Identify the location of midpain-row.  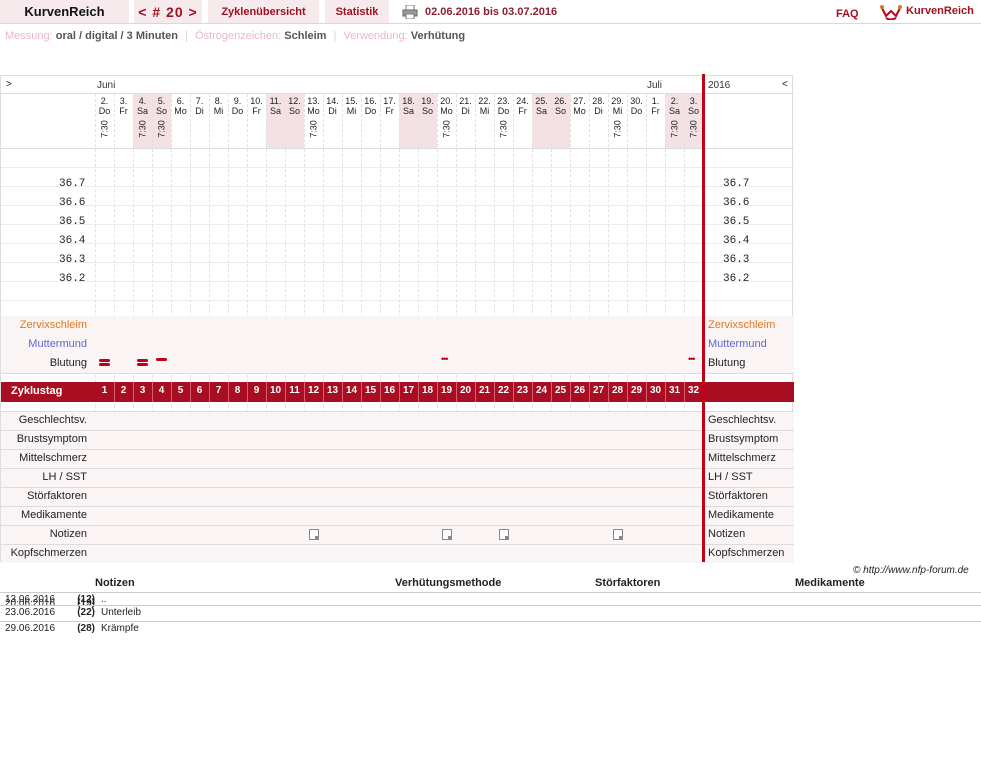
(397, 458).